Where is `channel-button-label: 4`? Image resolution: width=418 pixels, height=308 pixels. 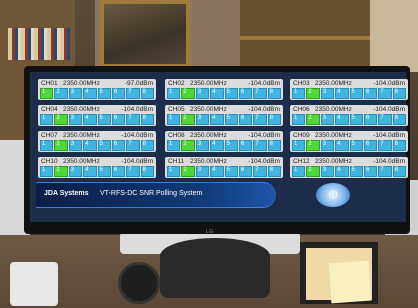
channel-button-label: 4 is located at coordinates (214, 118).